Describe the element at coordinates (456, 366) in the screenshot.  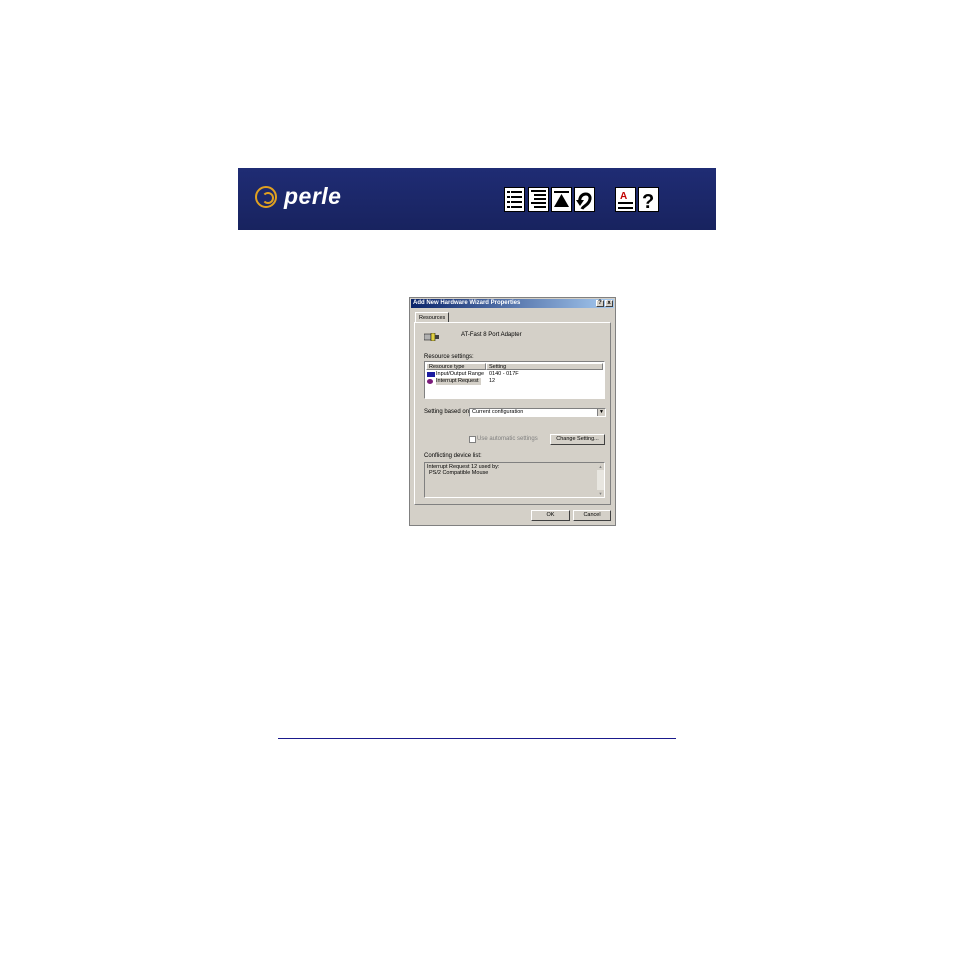
I see `column-header-resource-type: Resource type` at that location.